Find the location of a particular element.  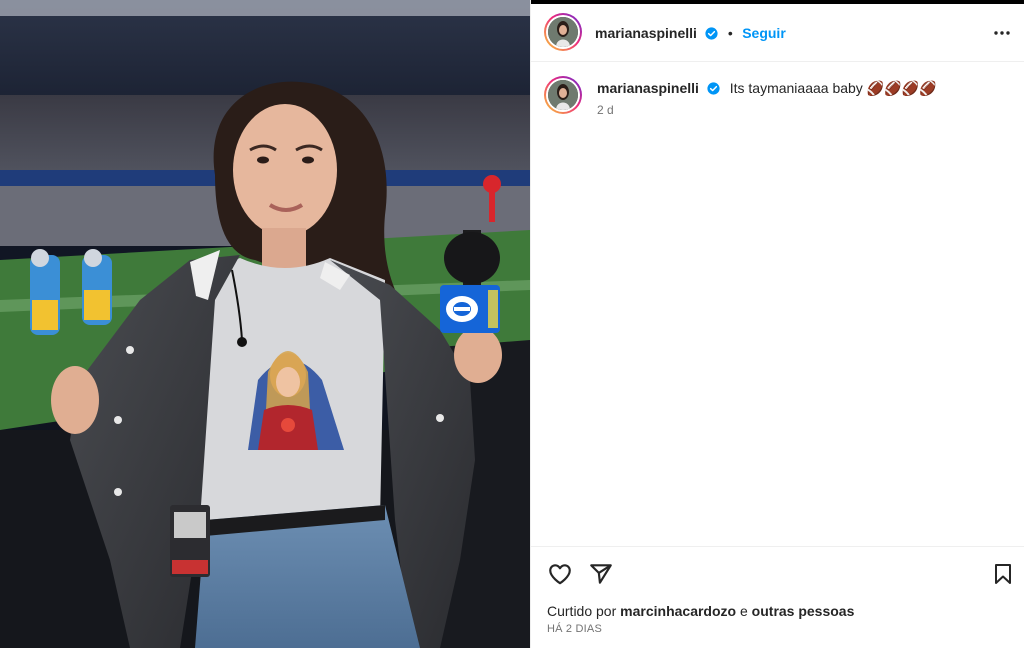

post-header: marianaspinelli • Seguir is located at coordinates (777, 33).